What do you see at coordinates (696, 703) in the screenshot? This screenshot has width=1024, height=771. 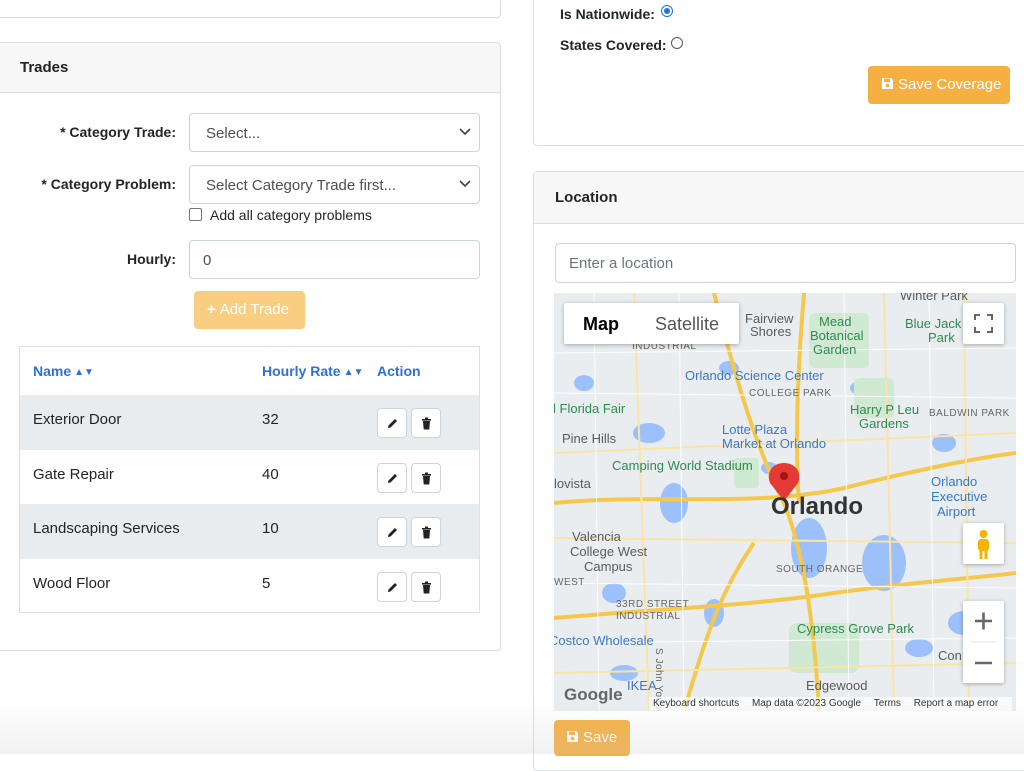 I see `keyboard-shortcuts-link: Keyboard shortcuts` at bounding box center [696, 703].